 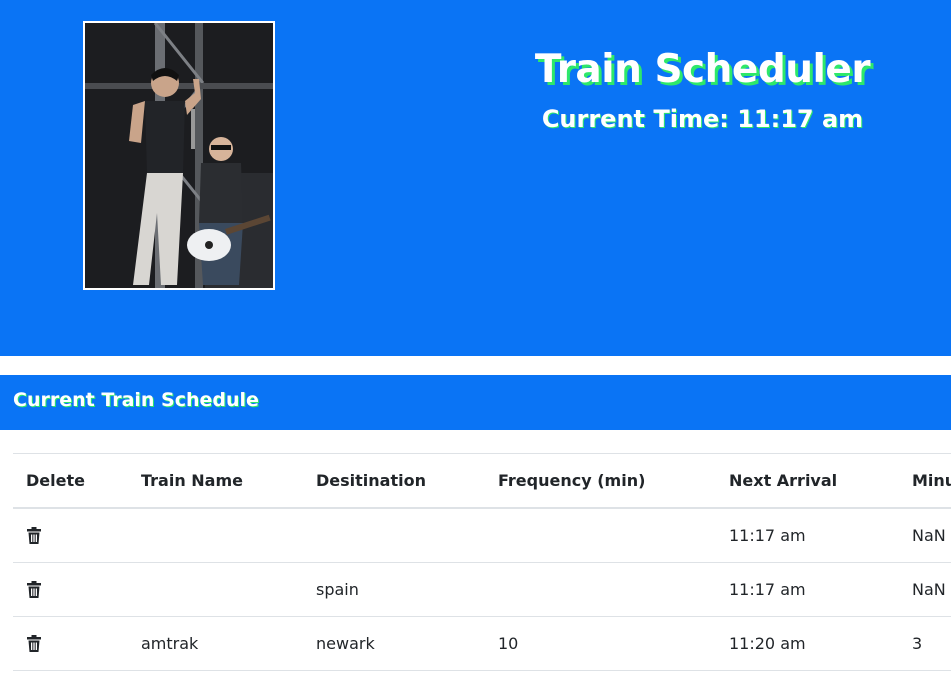 What do you see at coordinates (215, 643) in the screenshot?
I see `cell-train-name: amtrak` at bounding box center [215, 643].